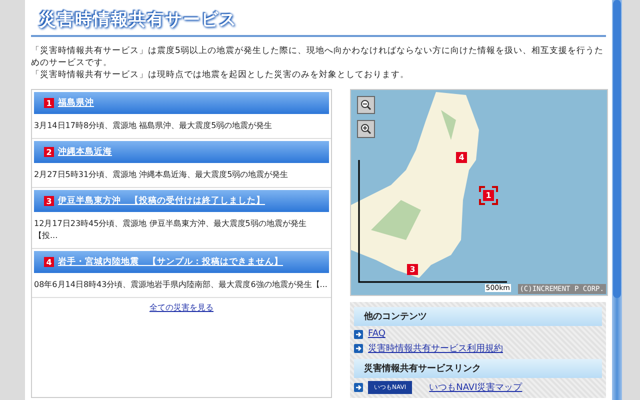 This screenshot has width=640, height=400. Describe the element at coordinates (162, 175) in the screenshot. I see `disaster-description: 2月27日5時31分頃、震源地 沖縄本島近海、最大震度5弱の地震が発生` at that location.